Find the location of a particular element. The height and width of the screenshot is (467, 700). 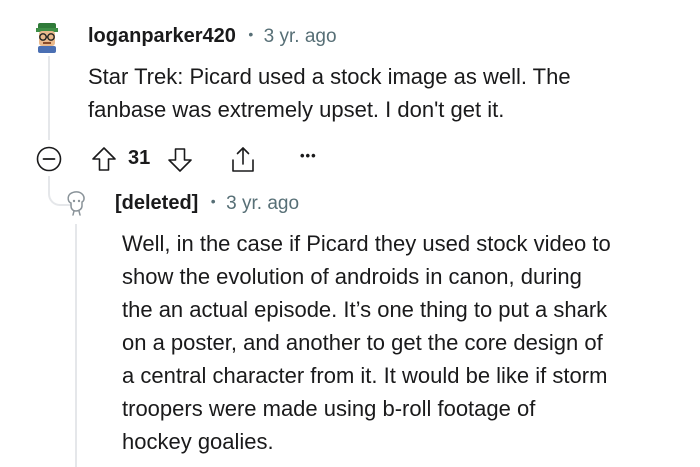

reply-time: 3 yr. ago is located at coordinates (262, 203).